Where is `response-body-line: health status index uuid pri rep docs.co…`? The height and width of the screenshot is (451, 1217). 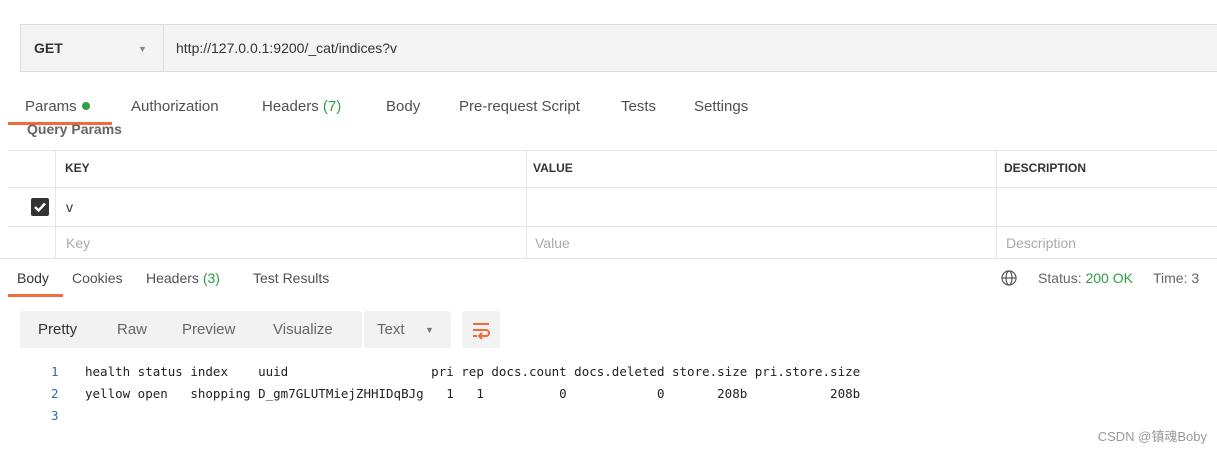 response-body-line: health status index uuid pri rep docs.co… is located at coordinates (473, 371).